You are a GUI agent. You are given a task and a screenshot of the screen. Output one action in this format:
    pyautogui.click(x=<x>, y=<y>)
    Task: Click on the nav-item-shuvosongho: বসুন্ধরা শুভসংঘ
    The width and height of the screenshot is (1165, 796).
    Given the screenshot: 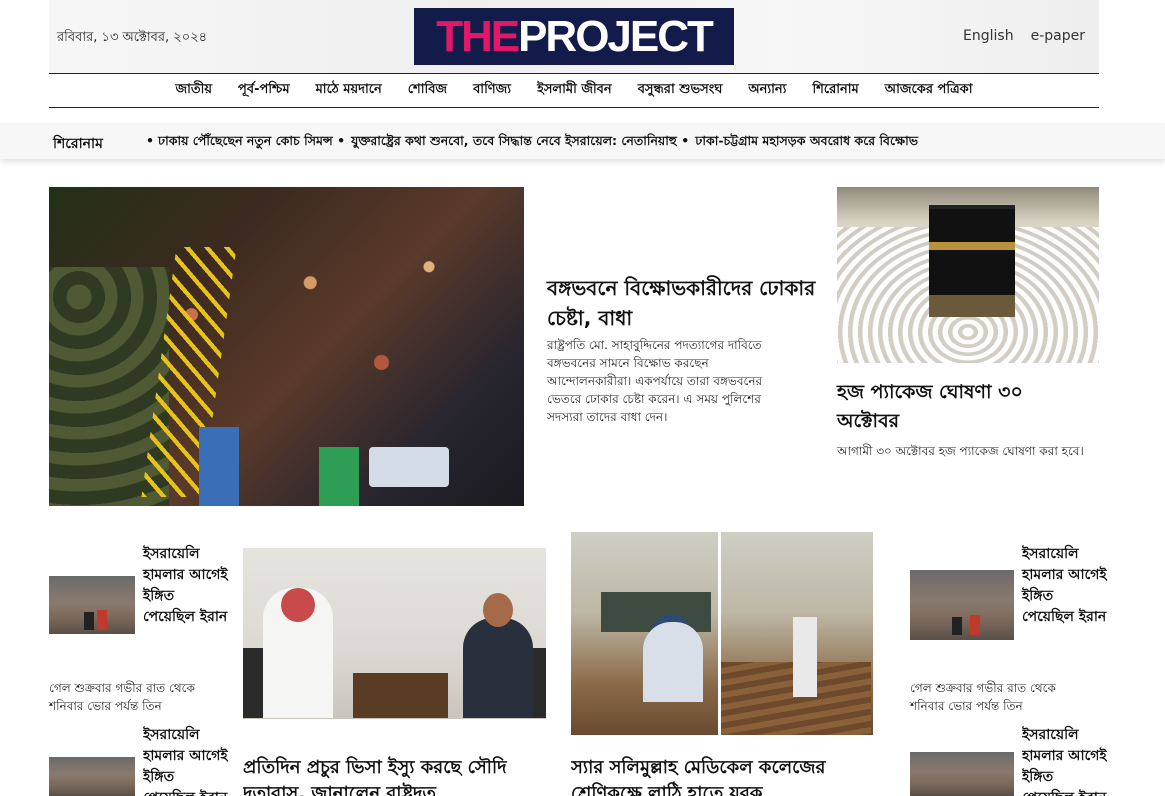 What is the action you would take?
    pyautogui.click(x=680, y=90)
    